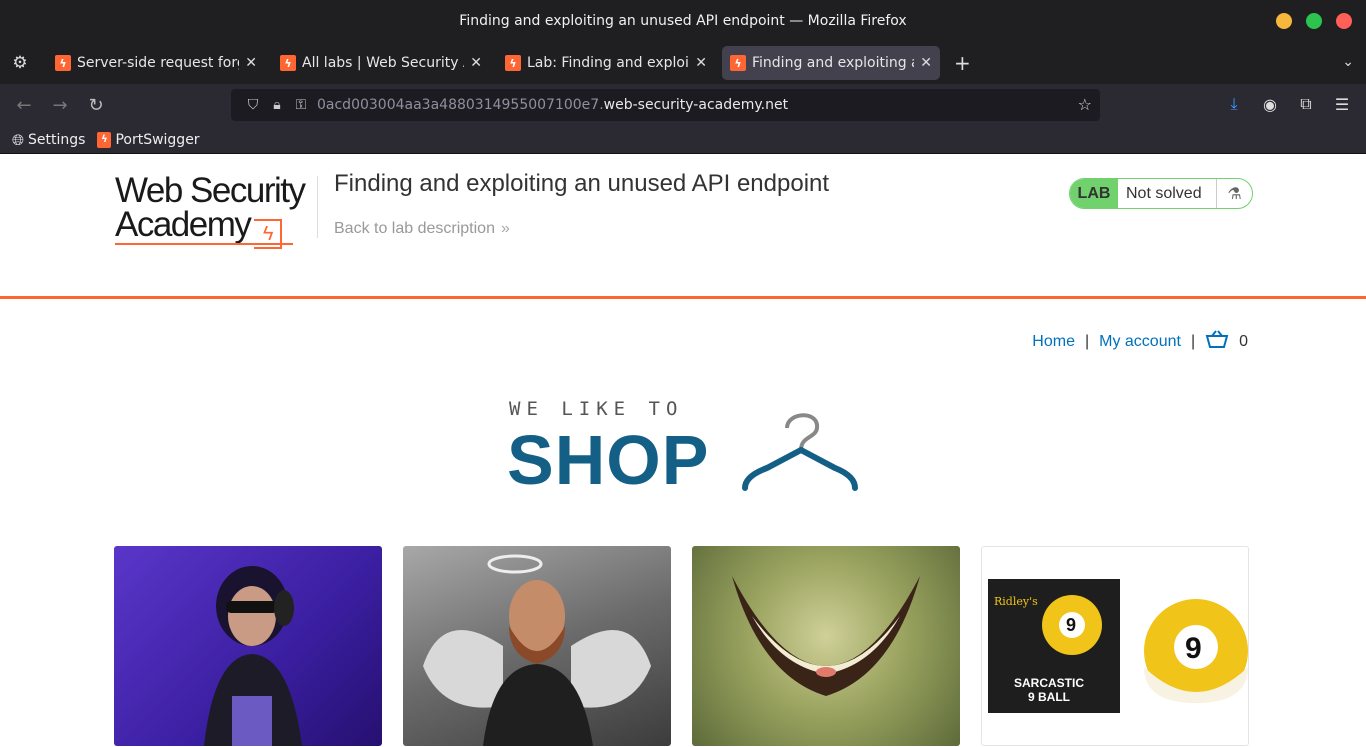 The image size is (1366, 747). What do you see at coordinates (57, 139) in the screenshot?
I see `bookmark-label: Settings` at bounding box center [57, 139].